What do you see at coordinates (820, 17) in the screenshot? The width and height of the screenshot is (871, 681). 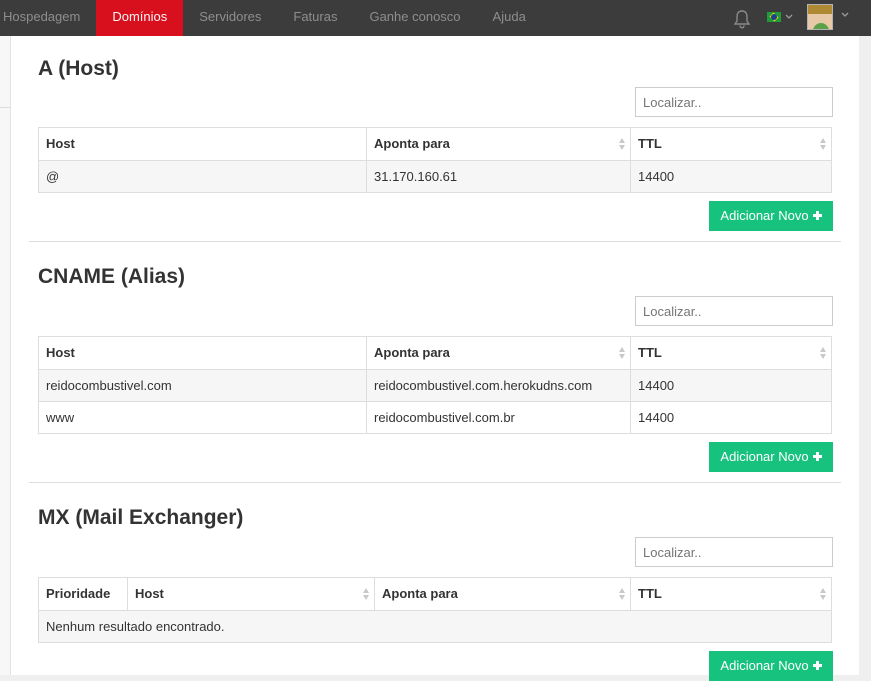 I see `avatar` at bounding box center [820, 17].